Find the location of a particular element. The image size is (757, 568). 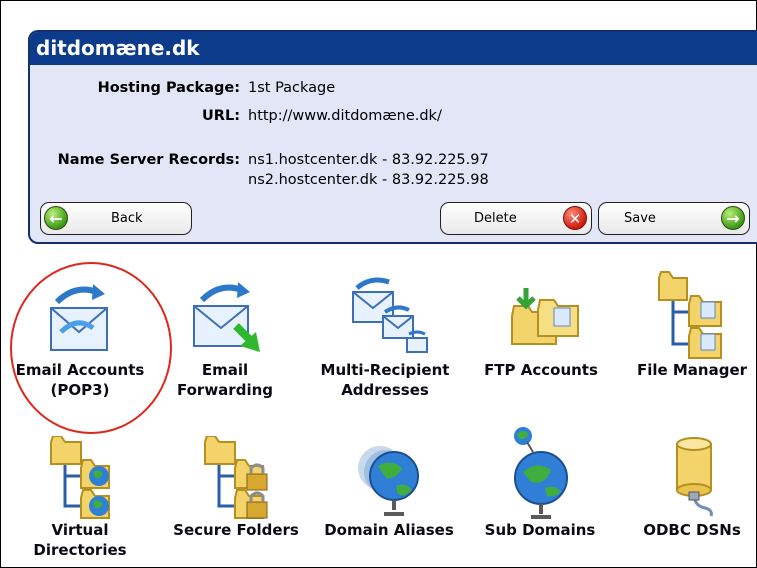

domain-title: ditdomæne.dk is located at coordinates (393, 48).